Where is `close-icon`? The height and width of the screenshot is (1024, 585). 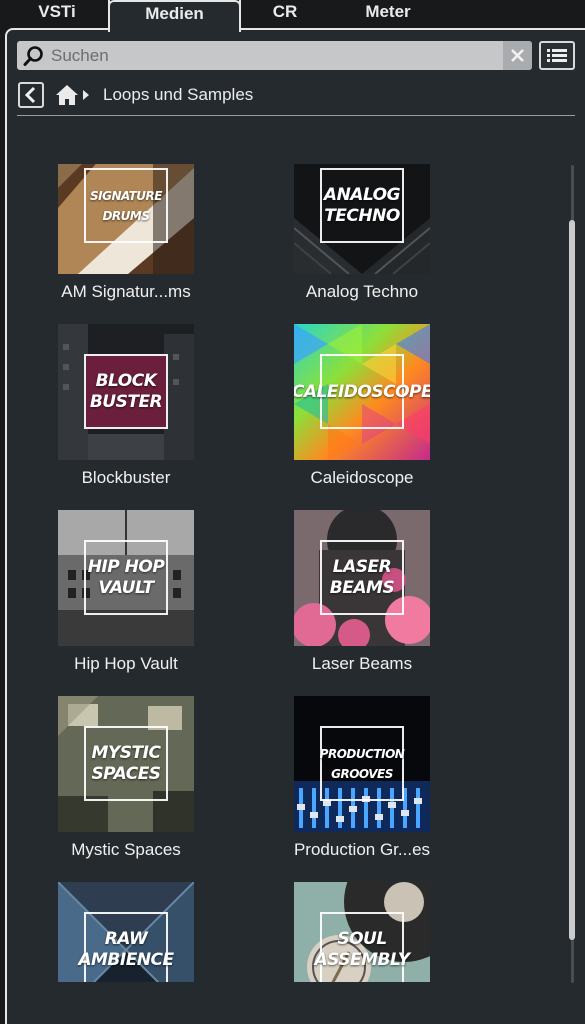
close-icon is located at coordinates (517, 55).